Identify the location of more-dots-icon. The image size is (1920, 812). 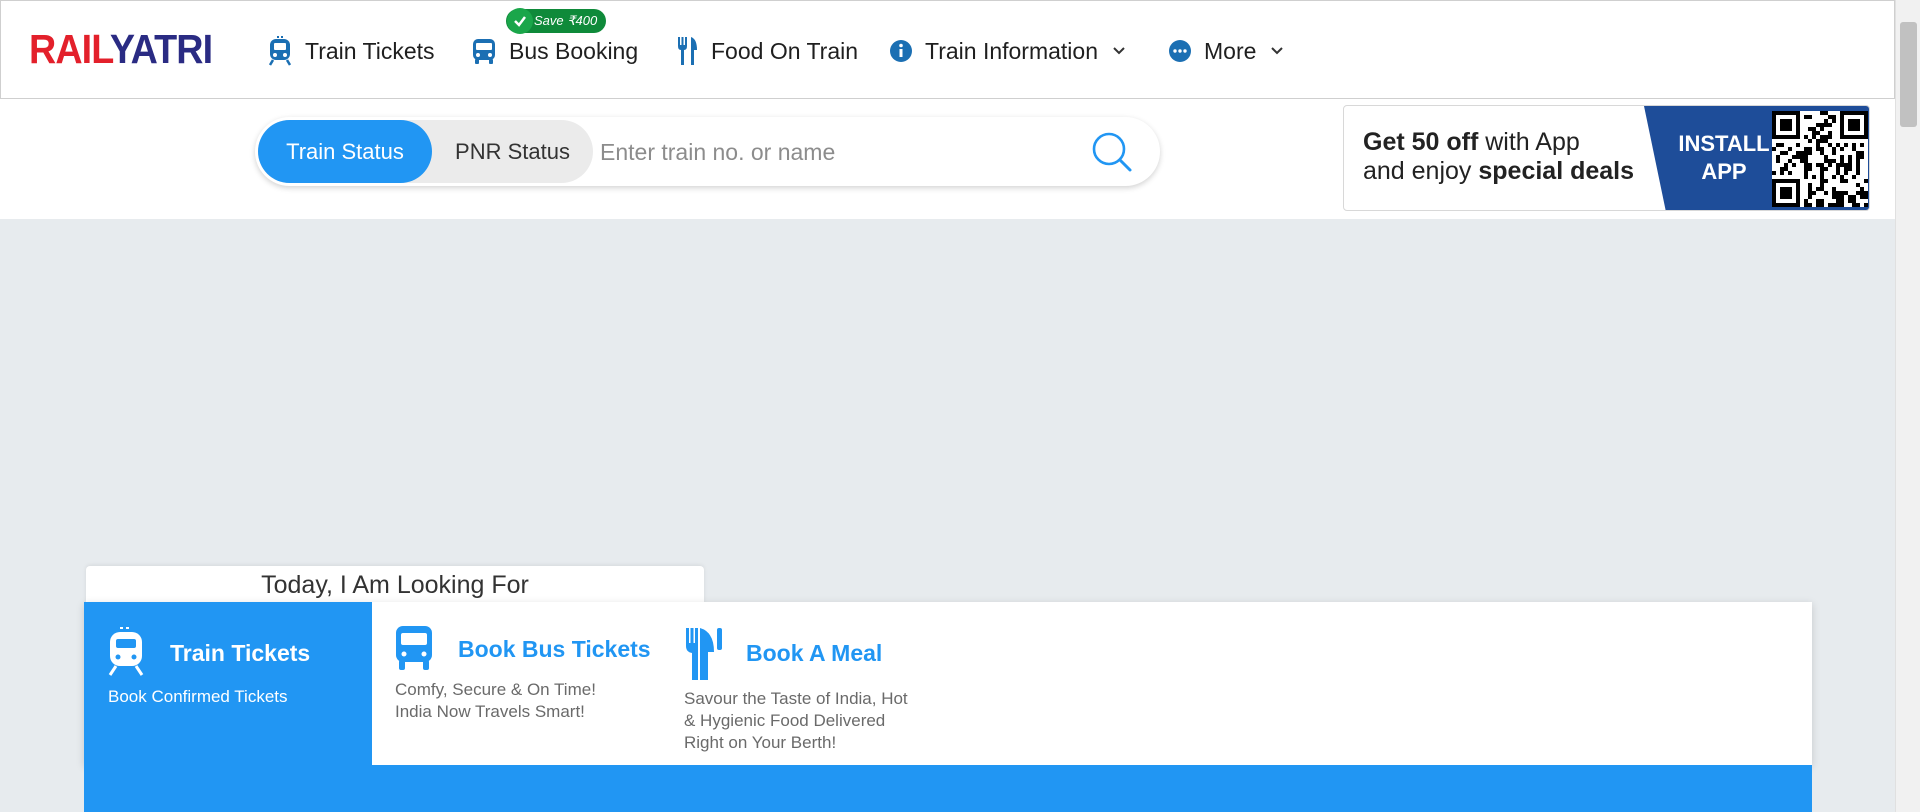
(1180, 51).